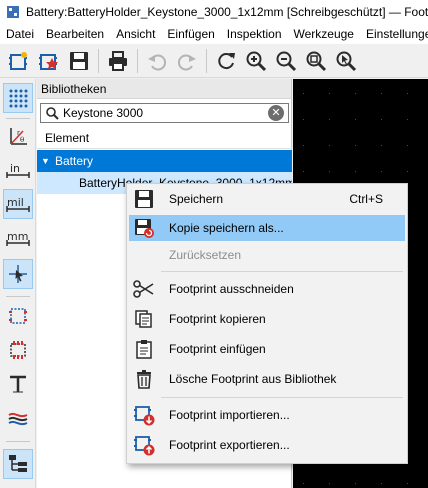  I want to click on menu-bearbeiten: Bearbeiten, so click(75, 34).